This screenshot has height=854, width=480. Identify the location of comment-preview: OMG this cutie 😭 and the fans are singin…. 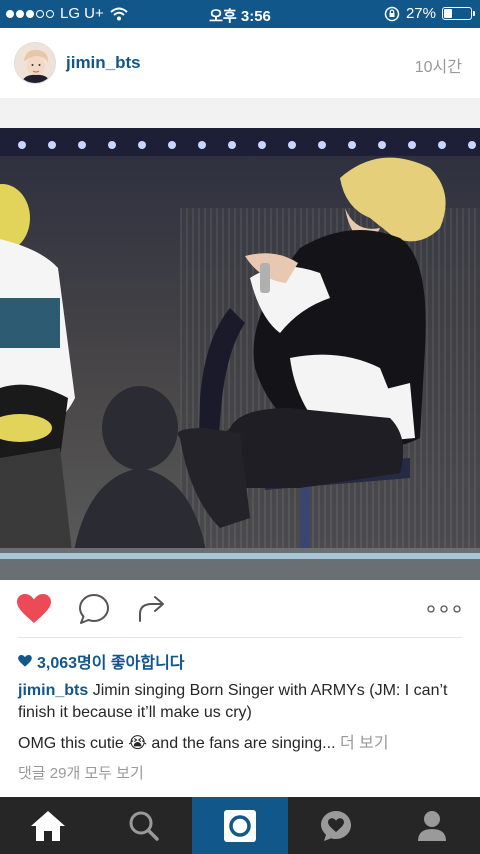
(243, 744).